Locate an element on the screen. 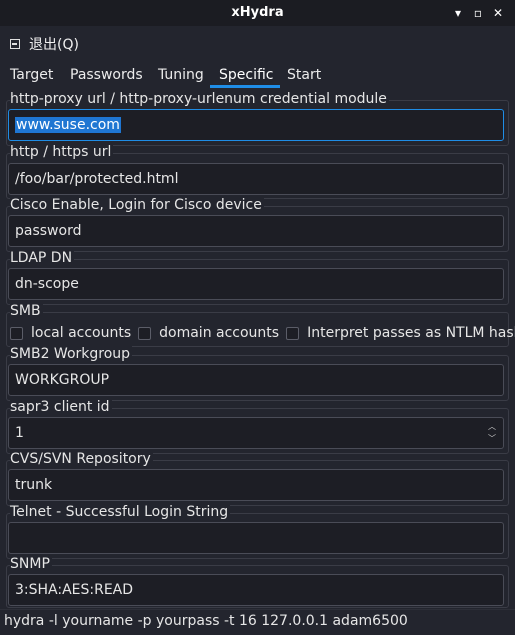 The width and height of the screenshot is (515, 635). cisco-input: password is located at coordinates (256, 231).